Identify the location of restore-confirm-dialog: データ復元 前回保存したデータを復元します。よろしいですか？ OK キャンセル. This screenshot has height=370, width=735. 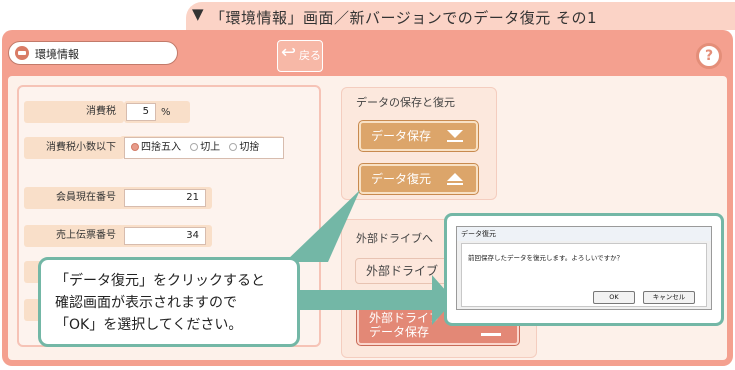
(584, 268).